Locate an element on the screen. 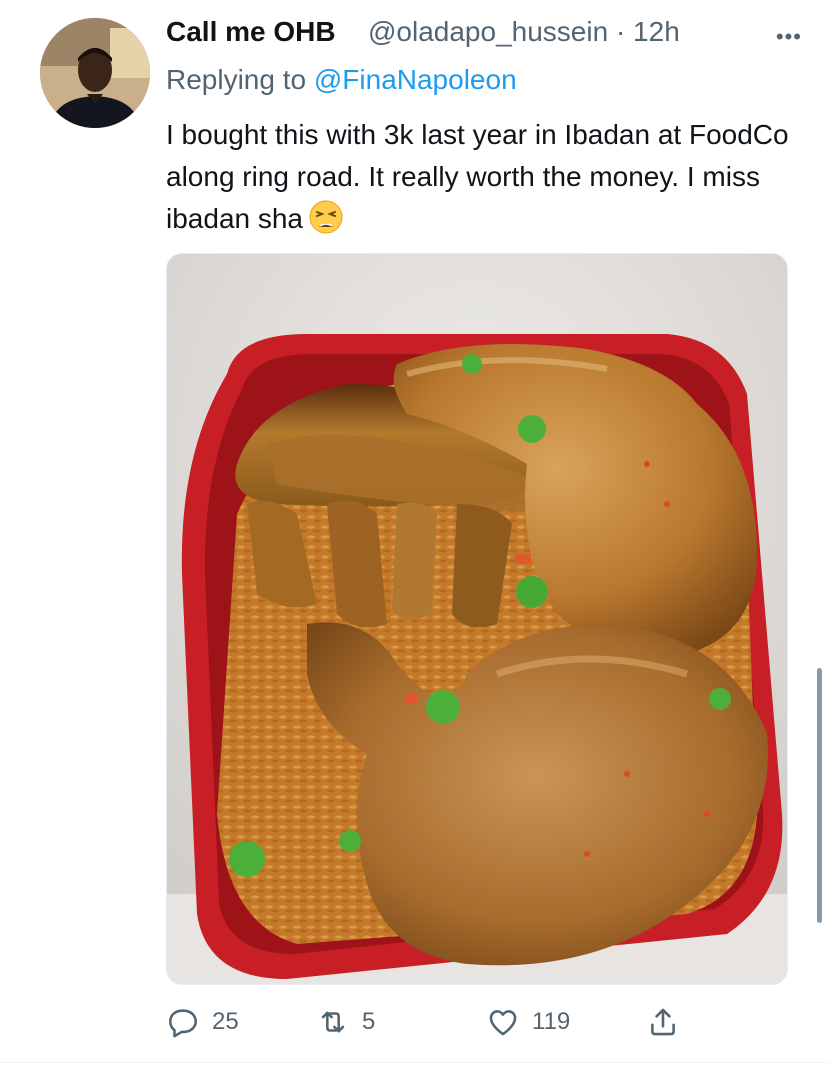 The height and width of the screenshot is (1065, 828). replying-to-label: Replying to is located at coordinates (240, 79).